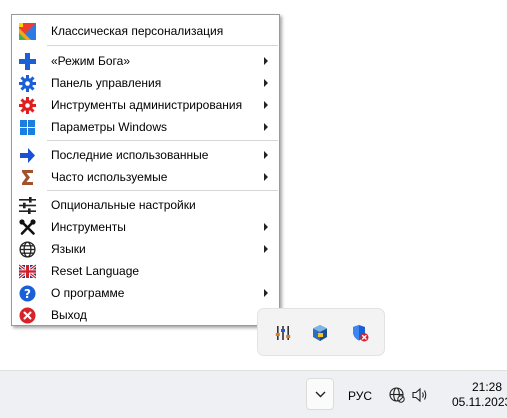 The width and height of the screenshot is (507, 418). Describe the element at coordinates (27, 83) in the screenshot. I see `gear-icon` at that location.